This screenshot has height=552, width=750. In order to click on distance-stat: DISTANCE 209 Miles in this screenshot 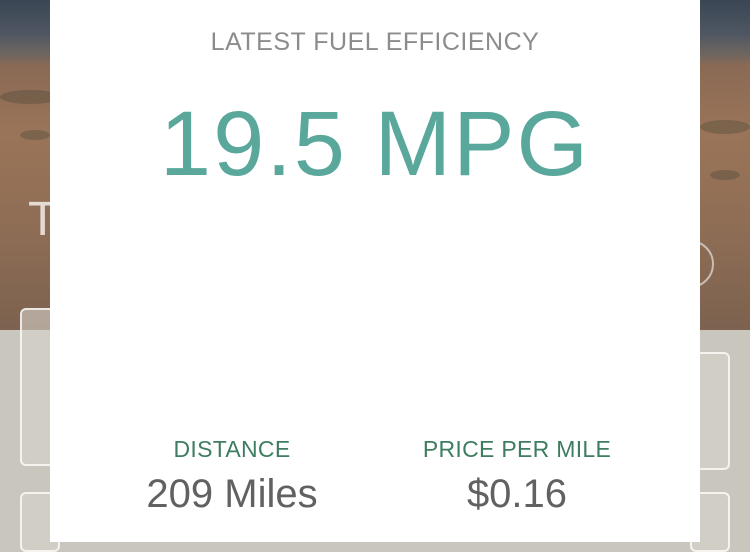, I will do `click(232, 476)`.